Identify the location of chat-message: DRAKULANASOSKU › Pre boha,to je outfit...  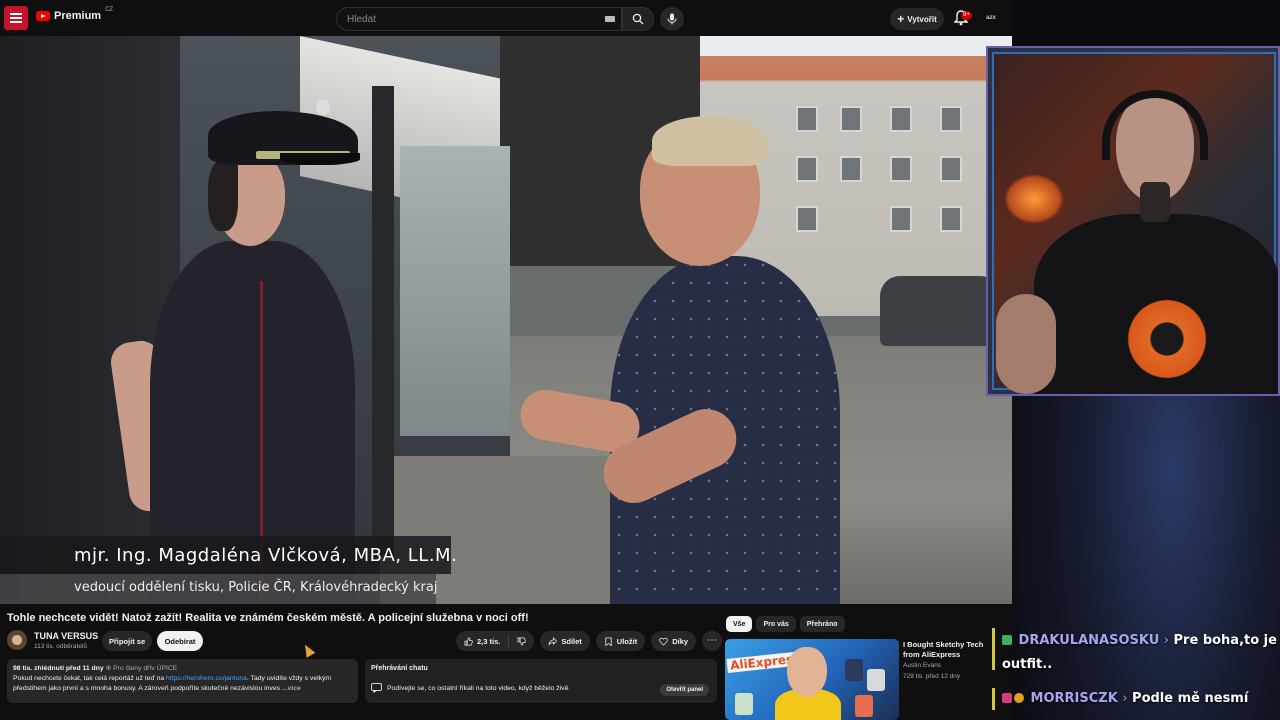
(1141, 653).